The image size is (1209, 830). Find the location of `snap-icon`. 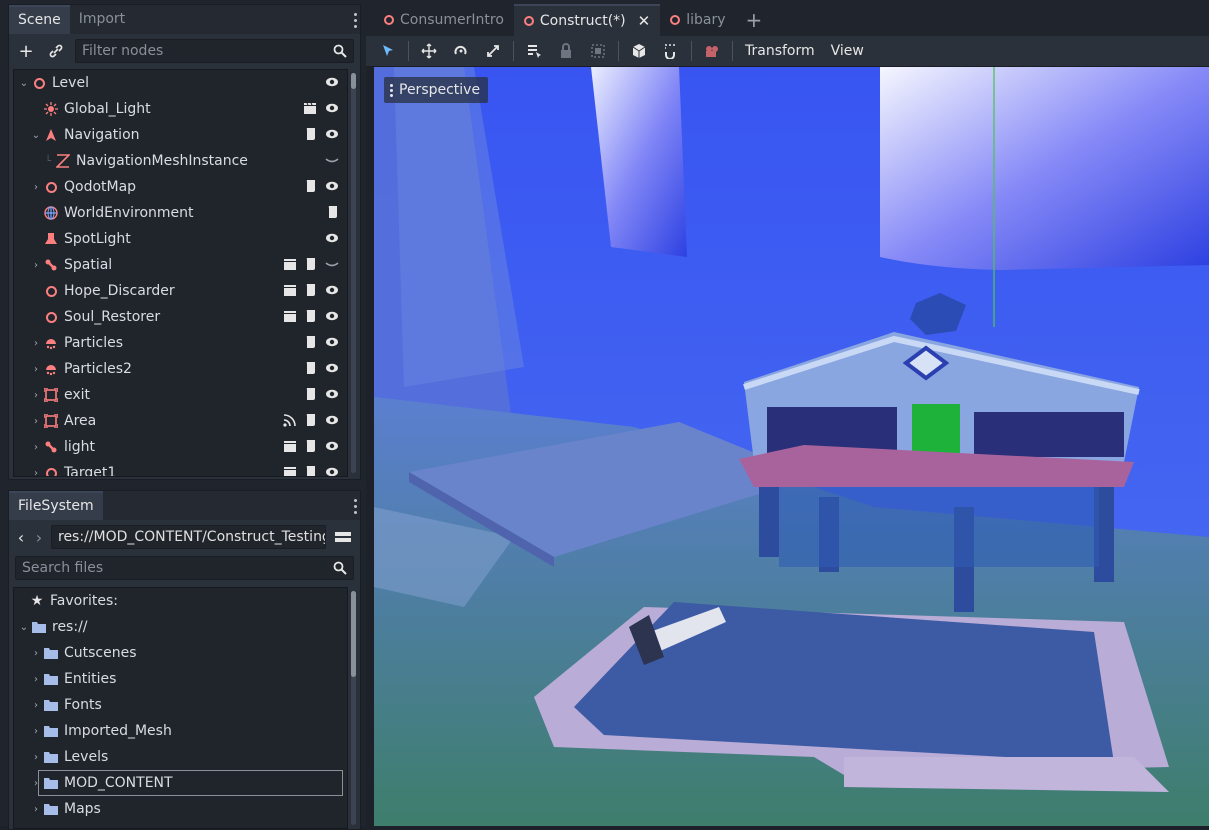

snap-icon is located at coordinates (671, 51).